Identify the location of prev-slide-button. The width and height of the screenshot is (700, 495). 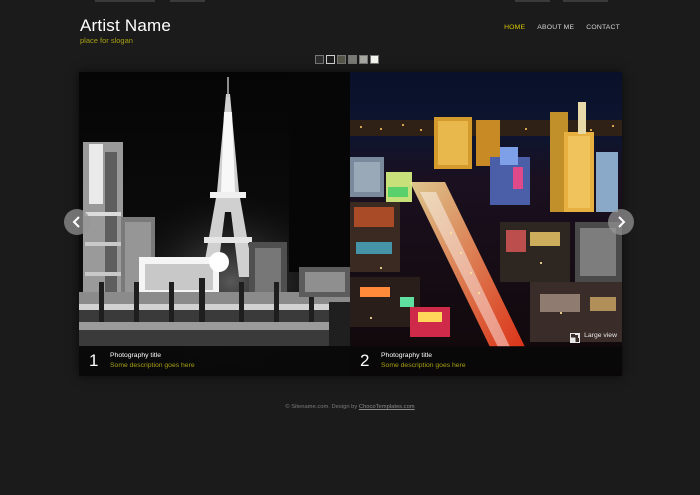
(77, 222).